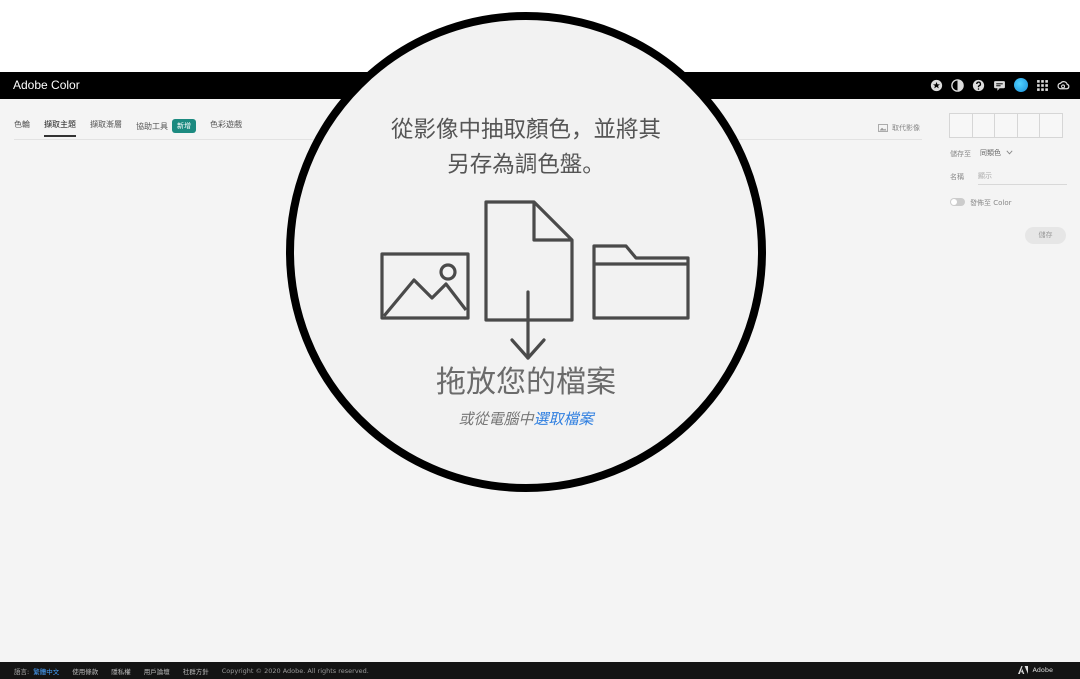 Image resolution: width=1080 pixels, height=679 pixels. I want to click on feedback-icon, so click(999, 85).